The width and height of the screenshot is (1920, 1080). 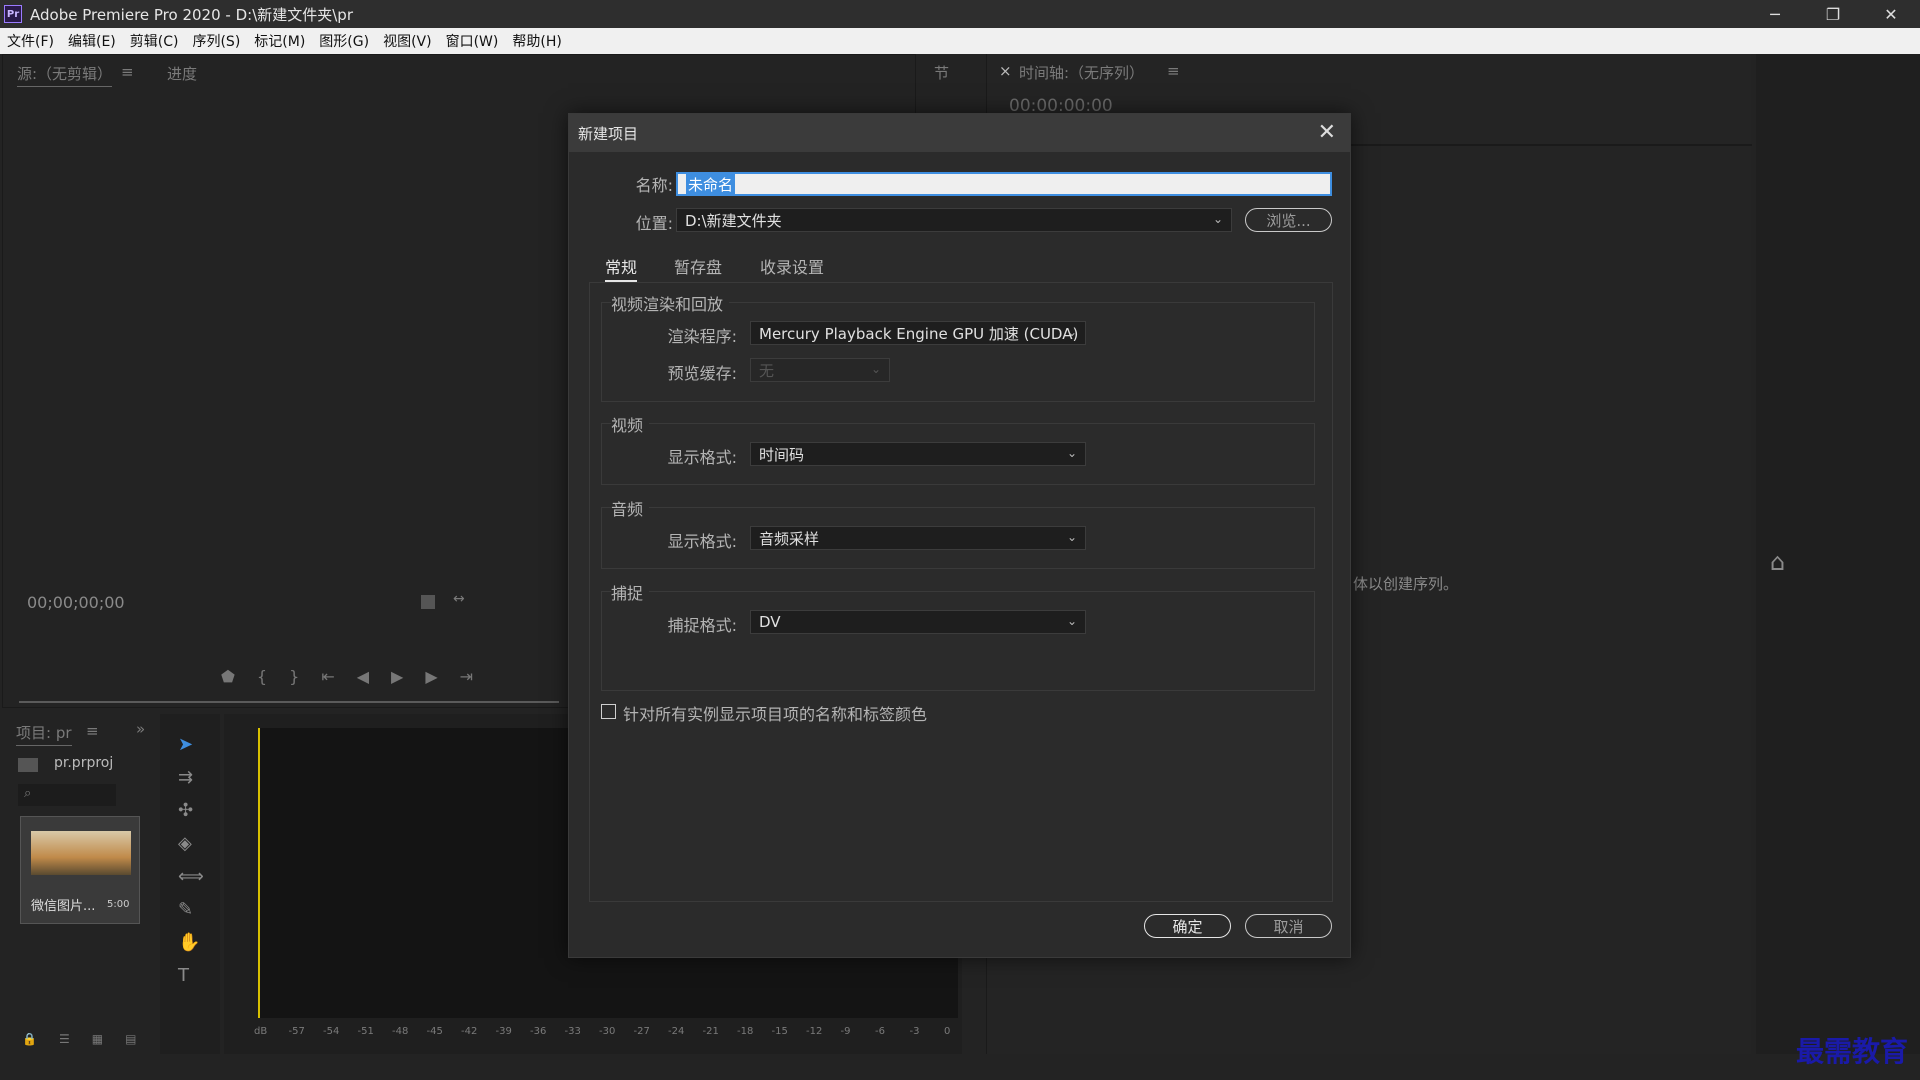 What do you see at coordinates (702, 373) in the screenshot?
I see `preview-cache-label: 预览缓存:` at bounding box center [702, 373].